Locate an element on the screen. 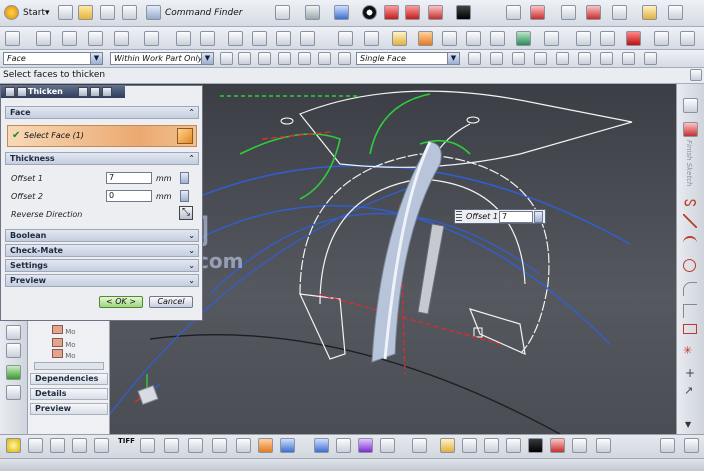  print-preview-icon is located at coordinates (79, 445).